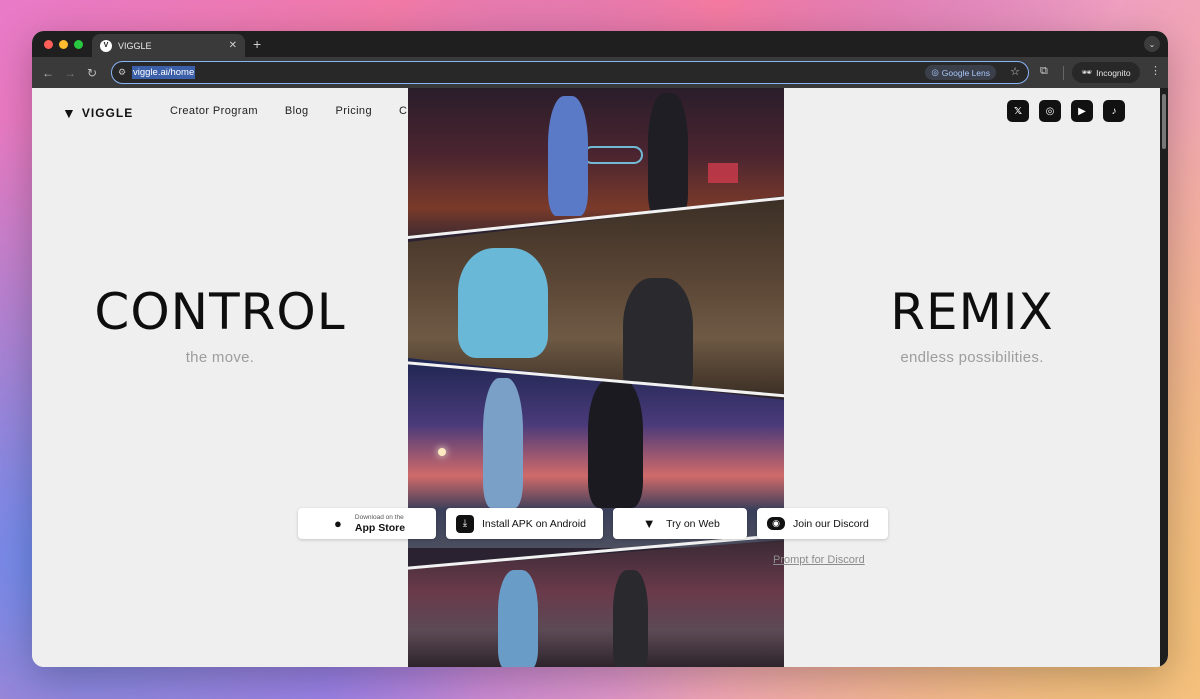 The image size is (1200, 699). What do you see at coordinates (776, 523) in the screenshot?
I see `discord-icon: ◉` at bounding box center [776, 523].